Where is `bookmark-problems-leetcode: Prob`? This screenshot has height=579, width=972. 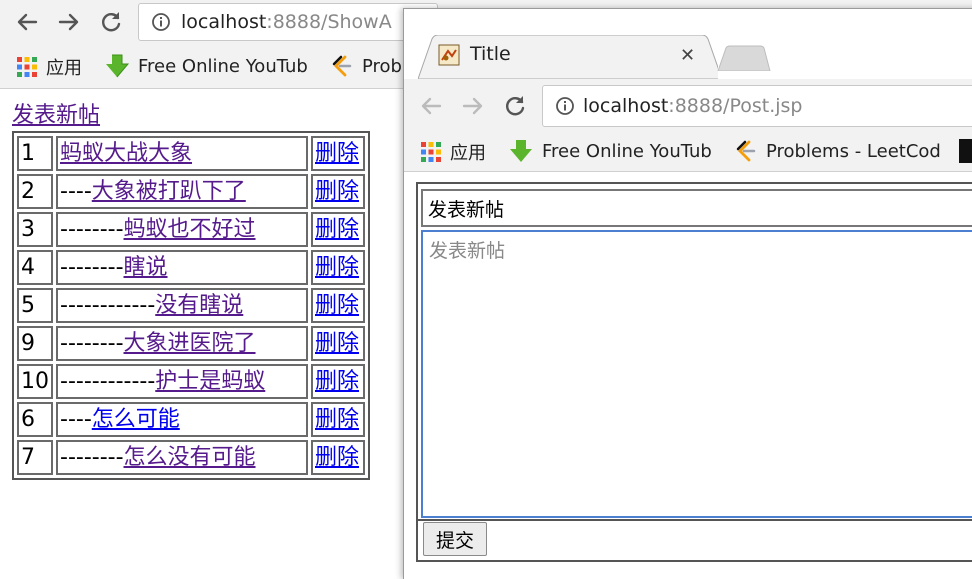
bookmark-problems-leetcode: Prob is located at coordinates (366, 66).